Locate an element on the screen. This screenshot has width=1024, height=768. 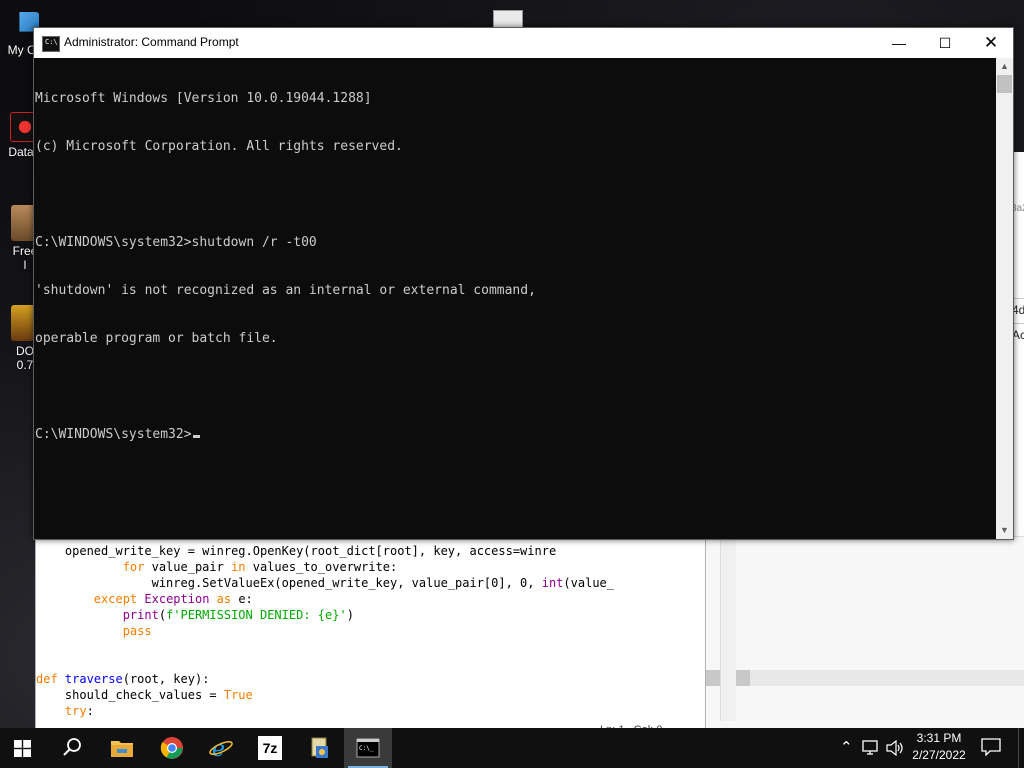
code-line: for value_pair in values_to_overwrite: is located at coordinates (217, 567).